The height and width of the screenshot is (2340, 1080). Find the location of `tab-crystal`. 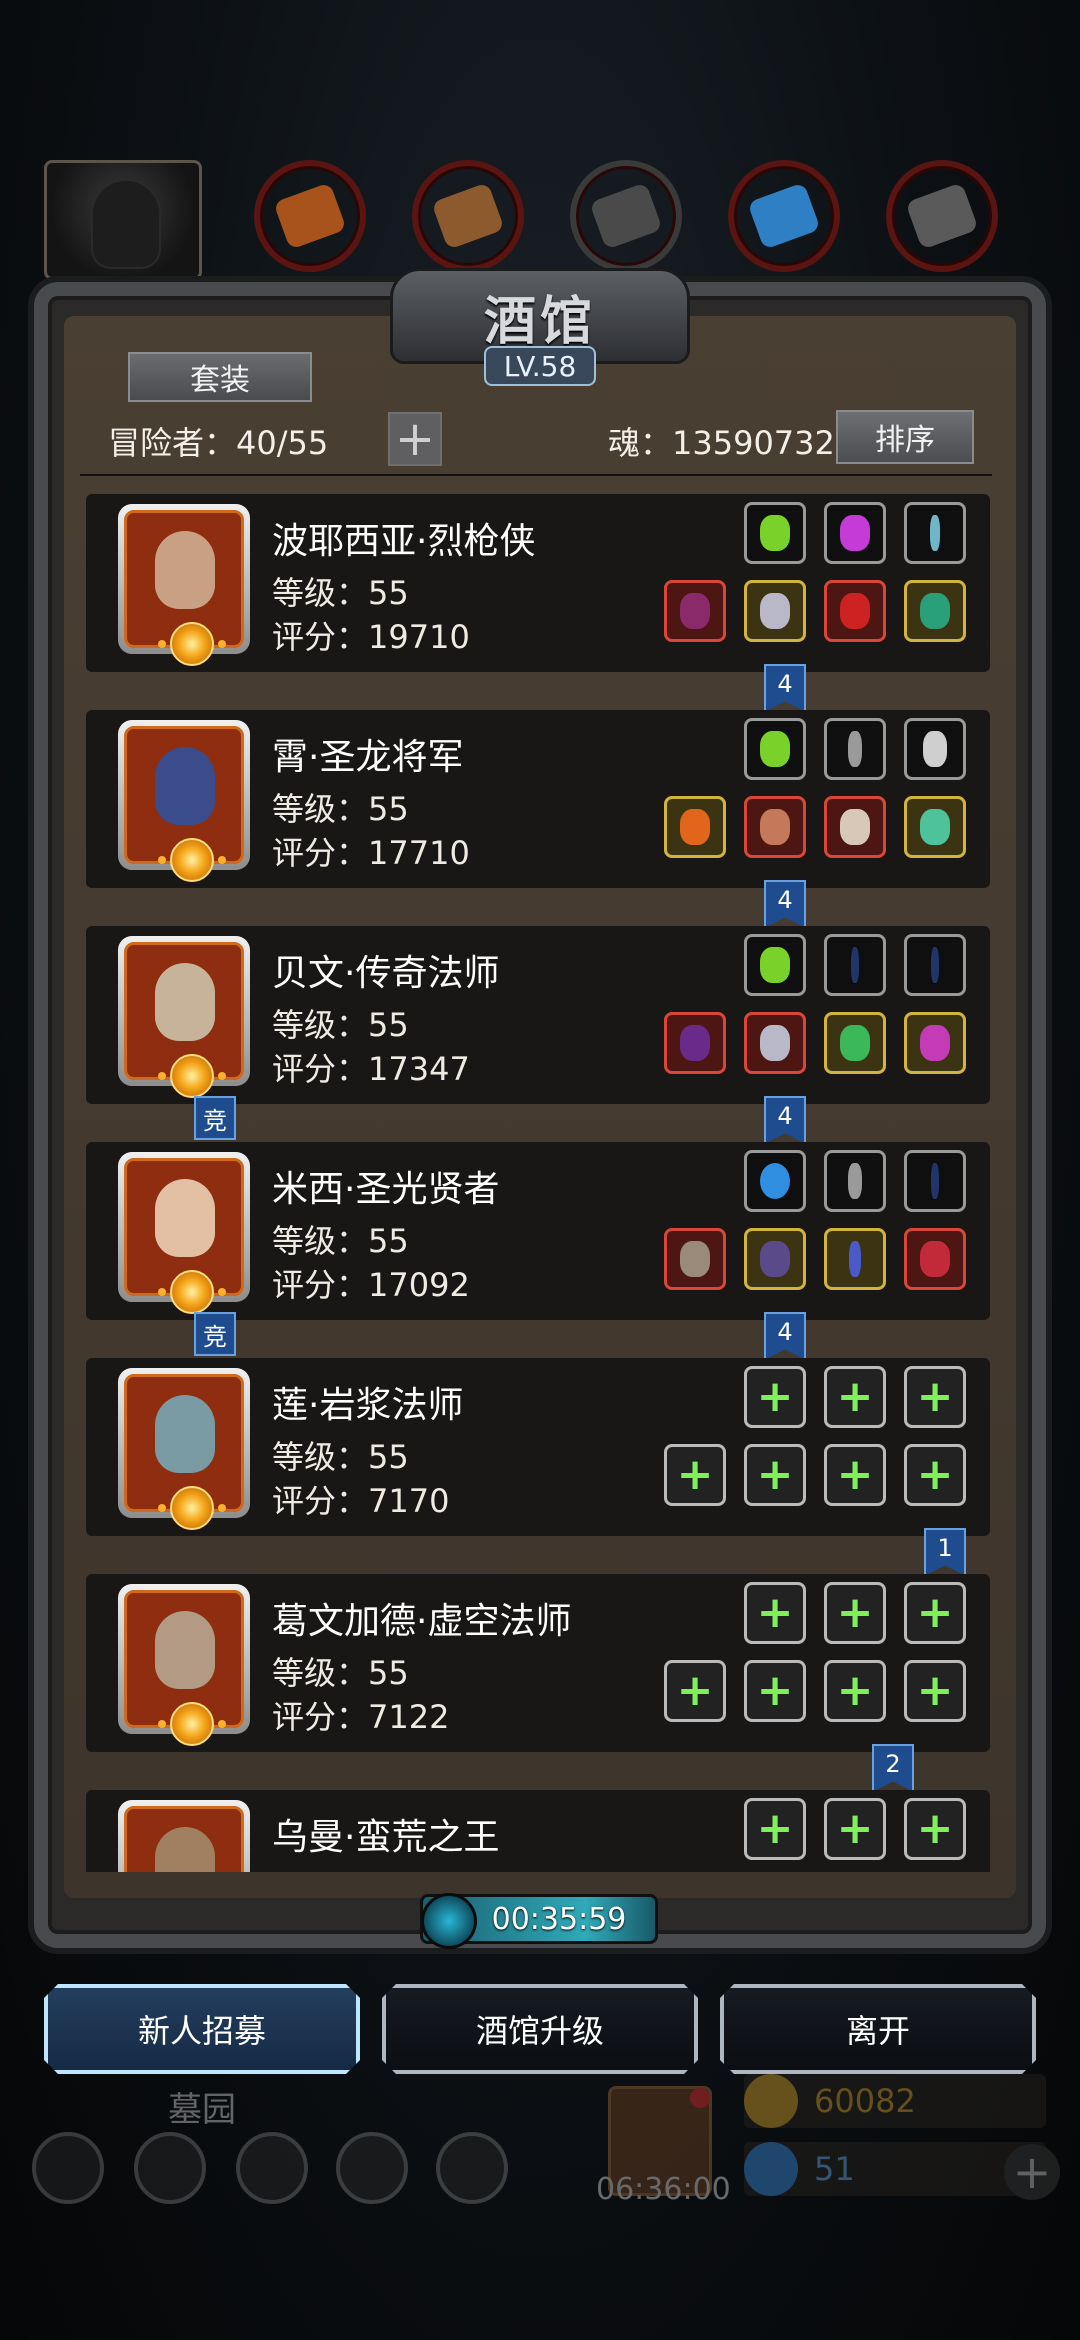

tab-crystal is located at coordinates (784, 216).